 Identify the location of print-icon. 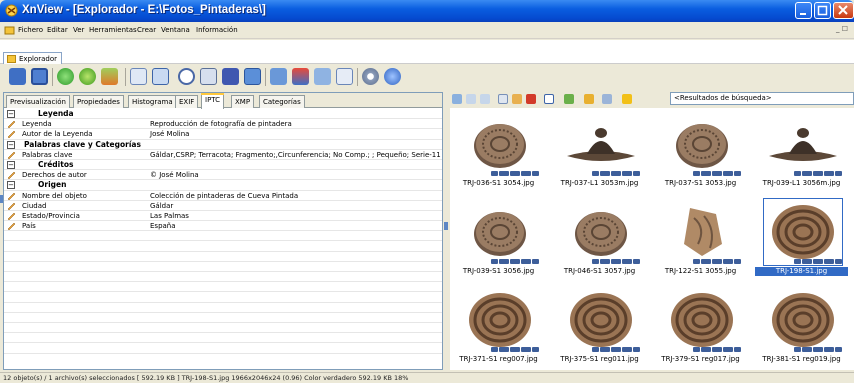
(208, 76).